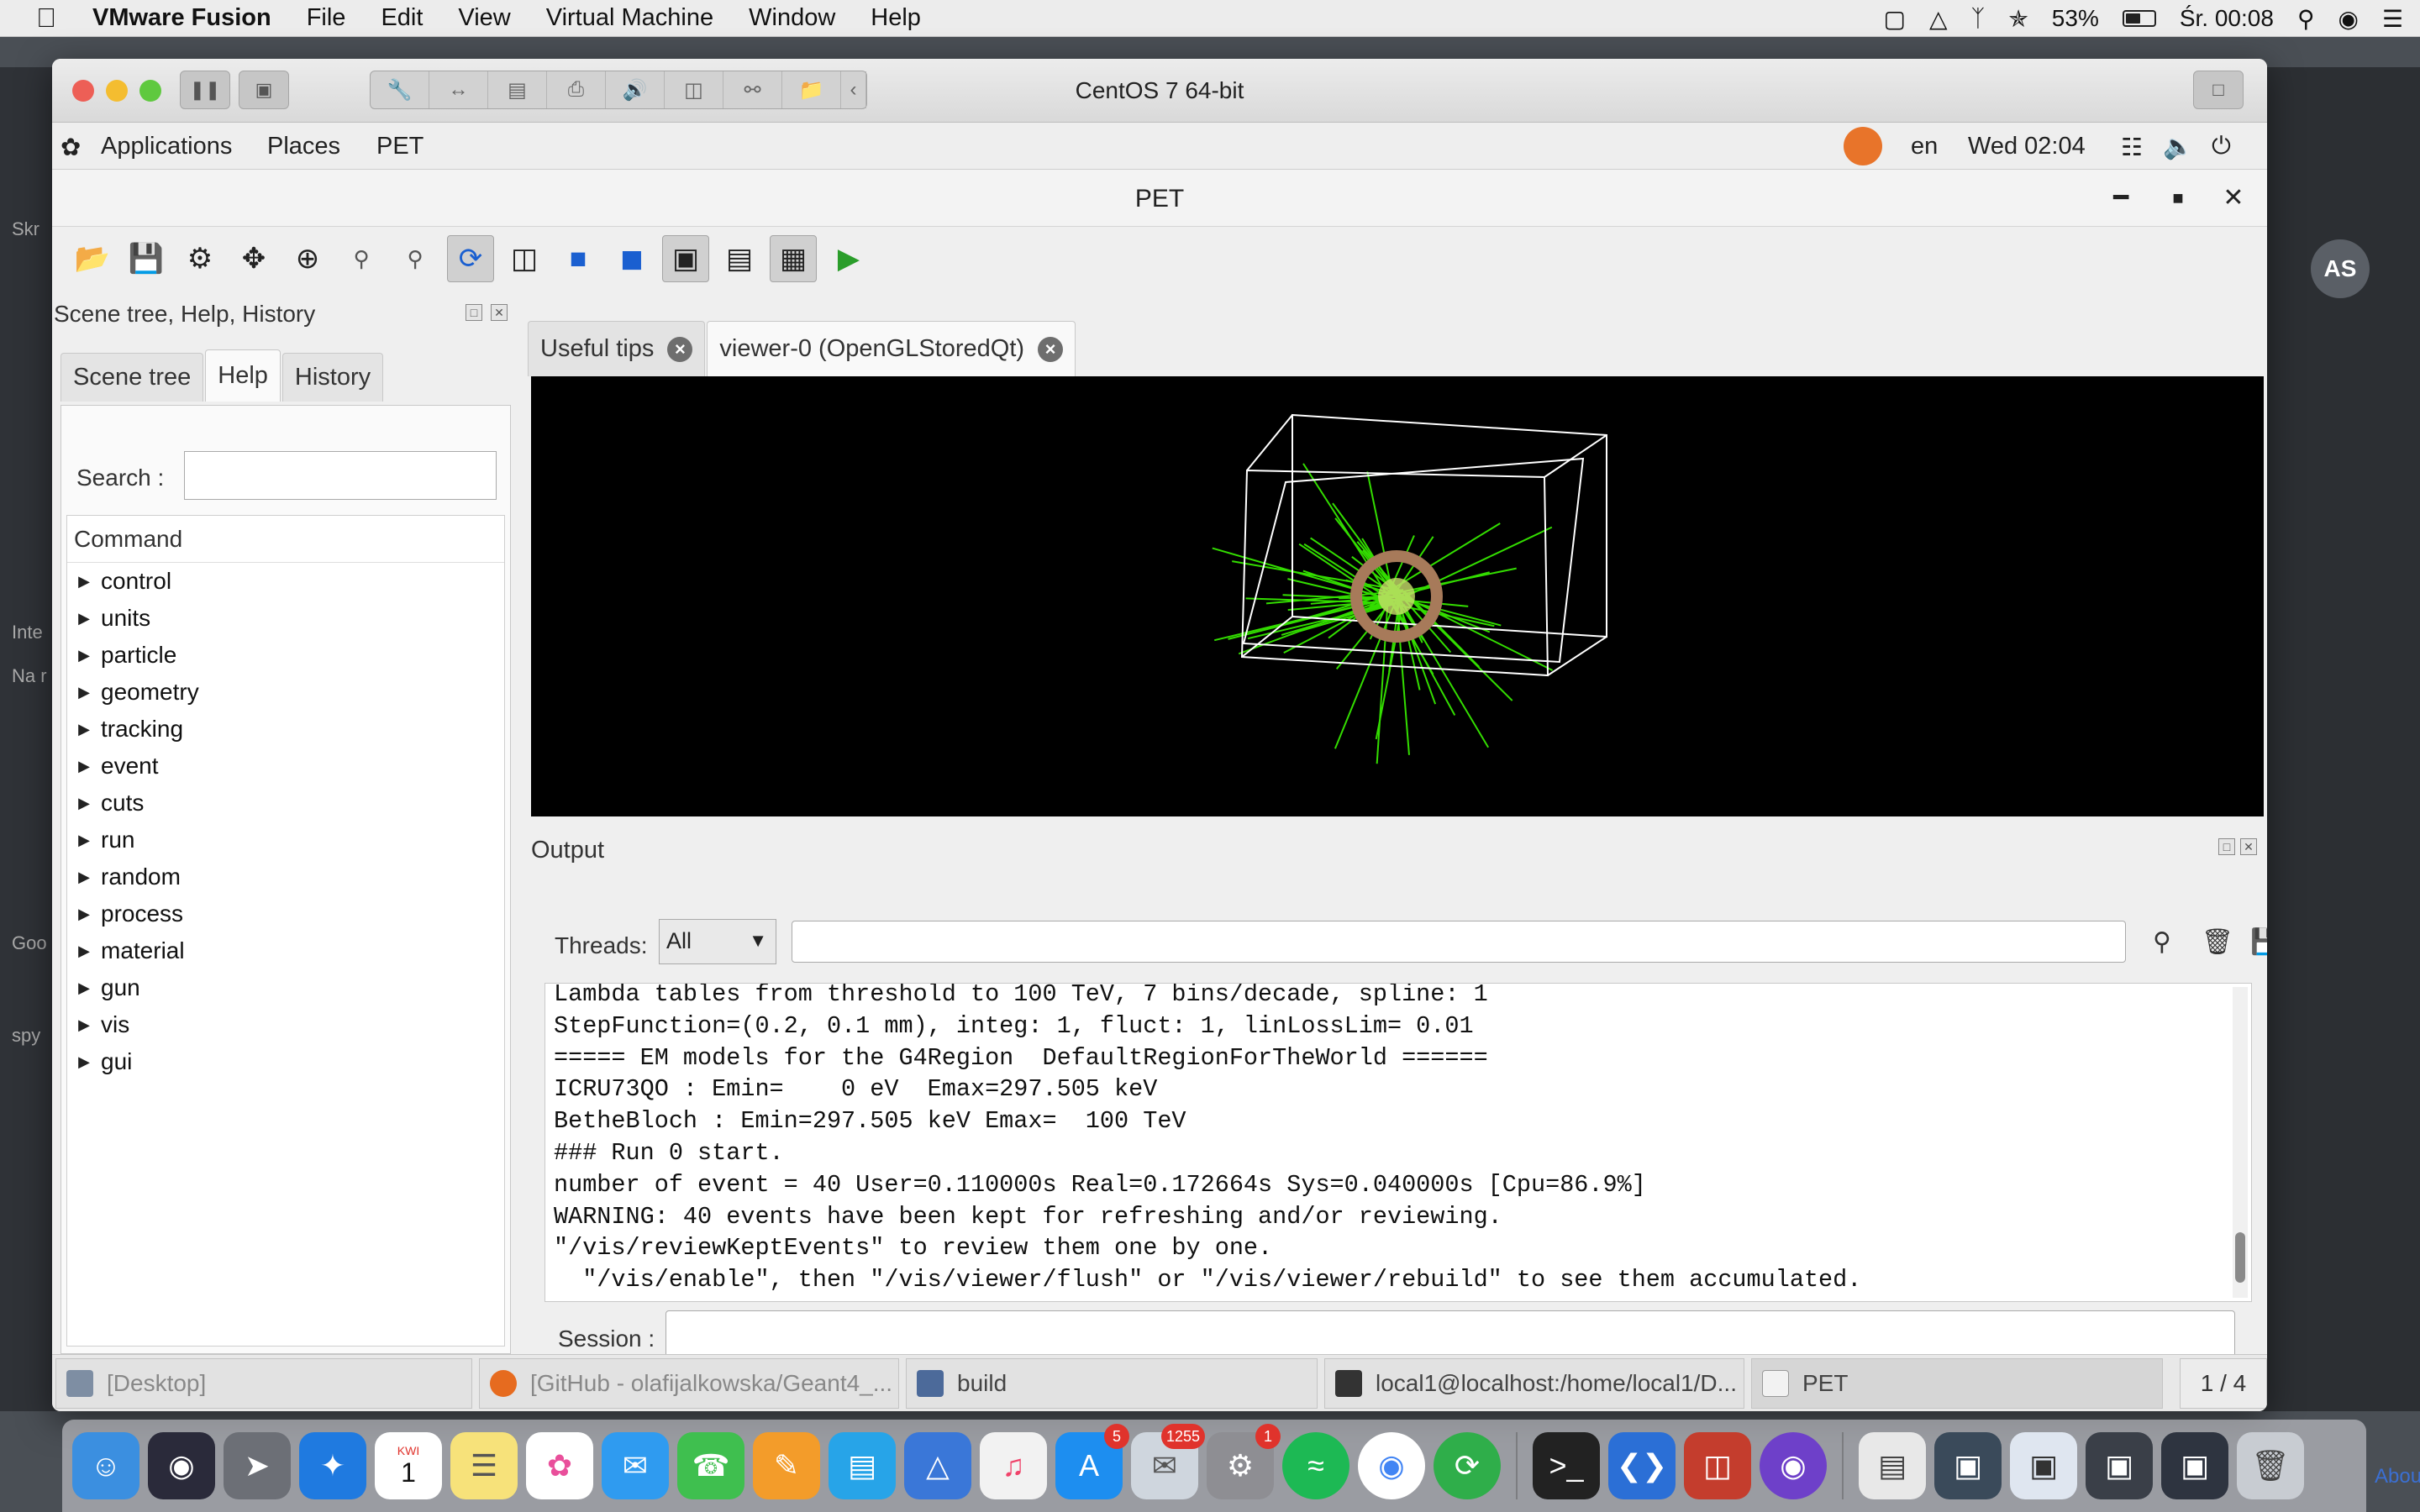 This screenshot has width=2420, height=1512. What do you see at coordinates (2240, 1257) in the screenshot?
I see `scrollbar-thumb` at bounding box center [2240, 1257].